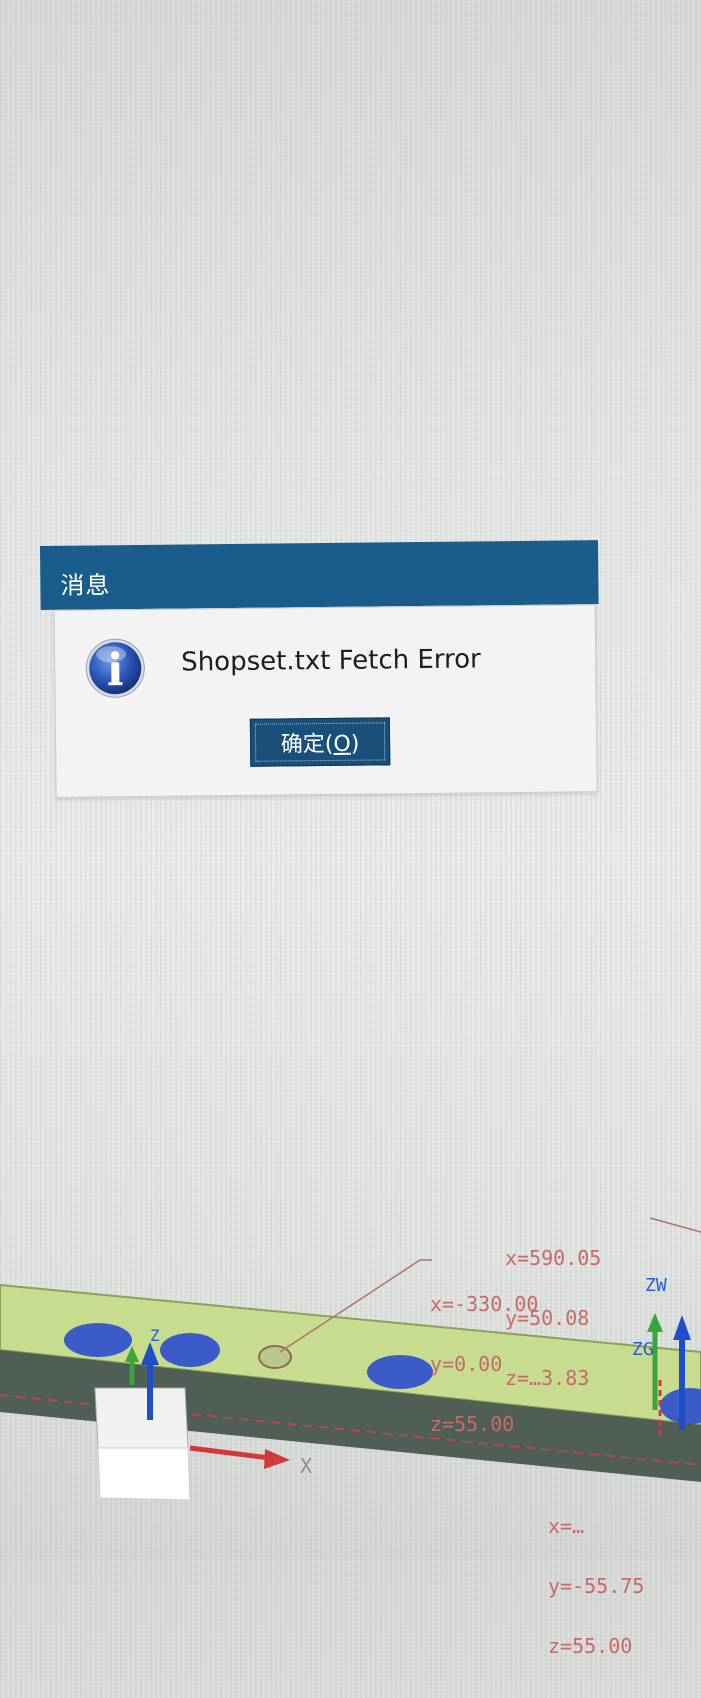  What do you see at coordinates (275, 1357) in the screenshot?
I see `probe-point` at bounding box center [275, 1357].